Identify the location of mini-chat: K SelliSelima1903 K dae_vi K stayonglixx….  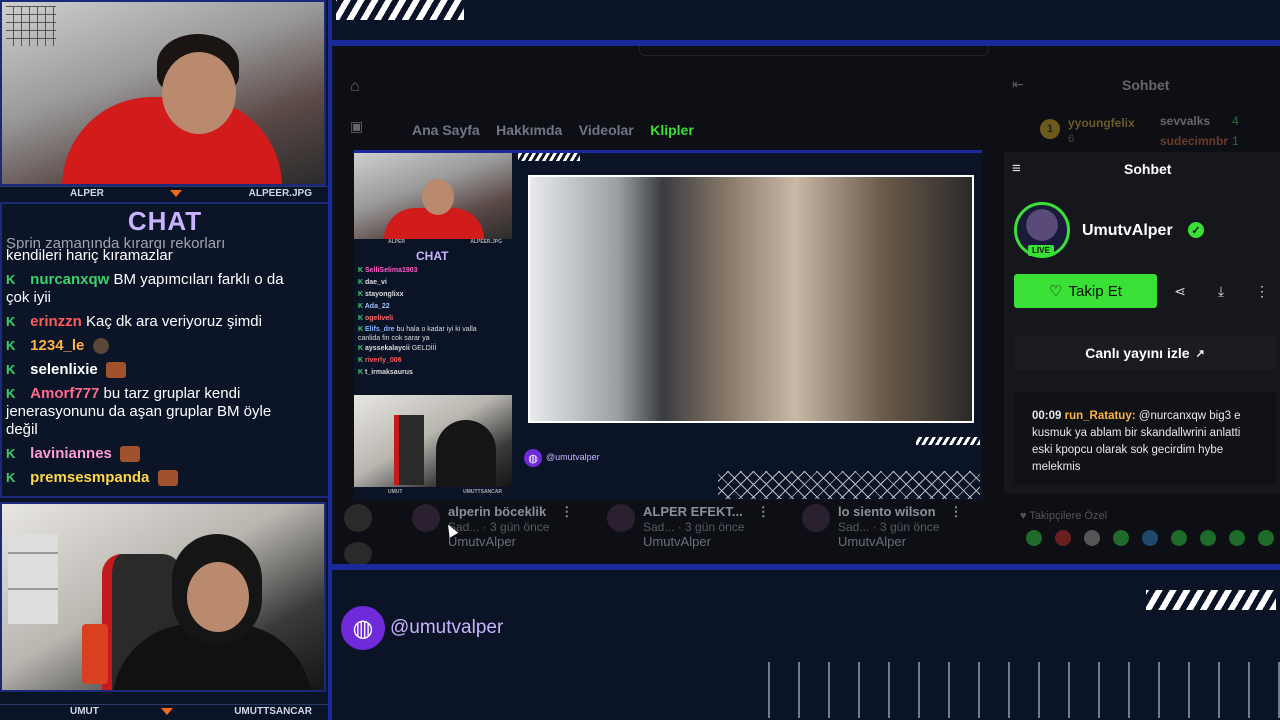
(433, 322).